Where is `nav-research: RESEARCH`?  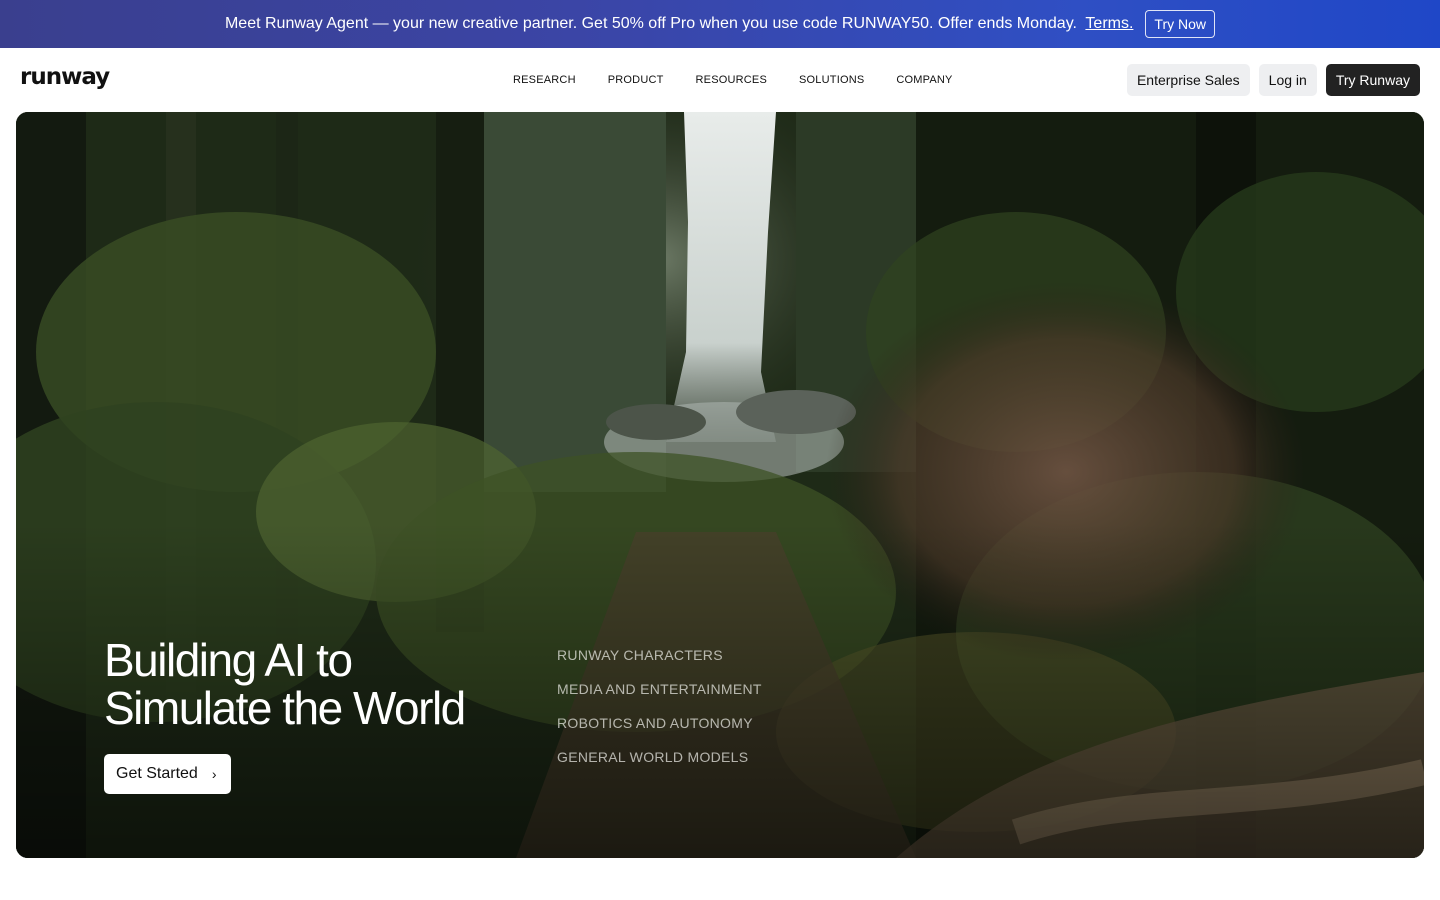
nav-research: RESEARCH is located at coordinates (544, 80).